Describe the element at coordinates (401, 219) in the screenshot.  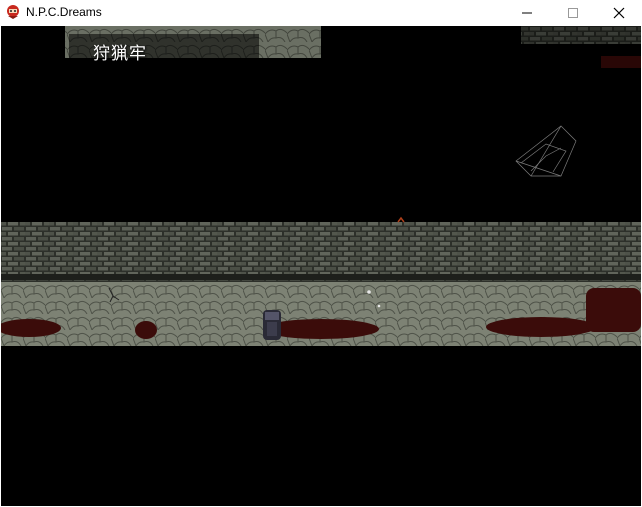
I see `wall-torch-ember` at that location.